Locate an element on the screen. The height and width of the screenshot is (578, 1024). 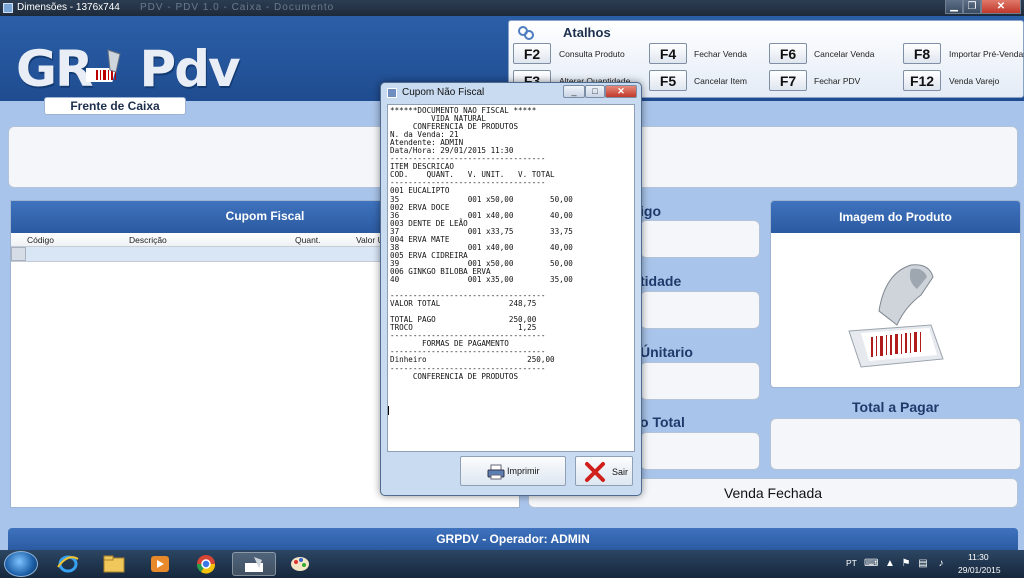
folder-icon is located at coordinates (114, 564).